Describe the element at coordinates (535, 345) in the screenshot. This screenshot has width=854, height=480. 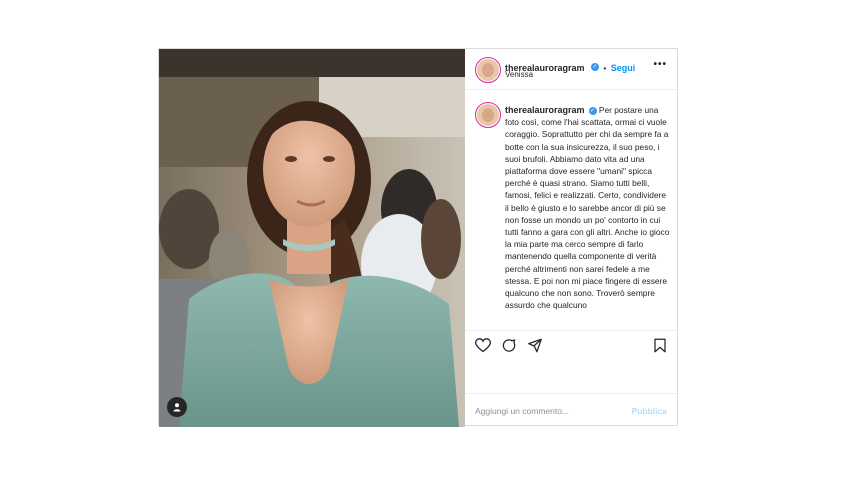
I see `share-icon` at that location.